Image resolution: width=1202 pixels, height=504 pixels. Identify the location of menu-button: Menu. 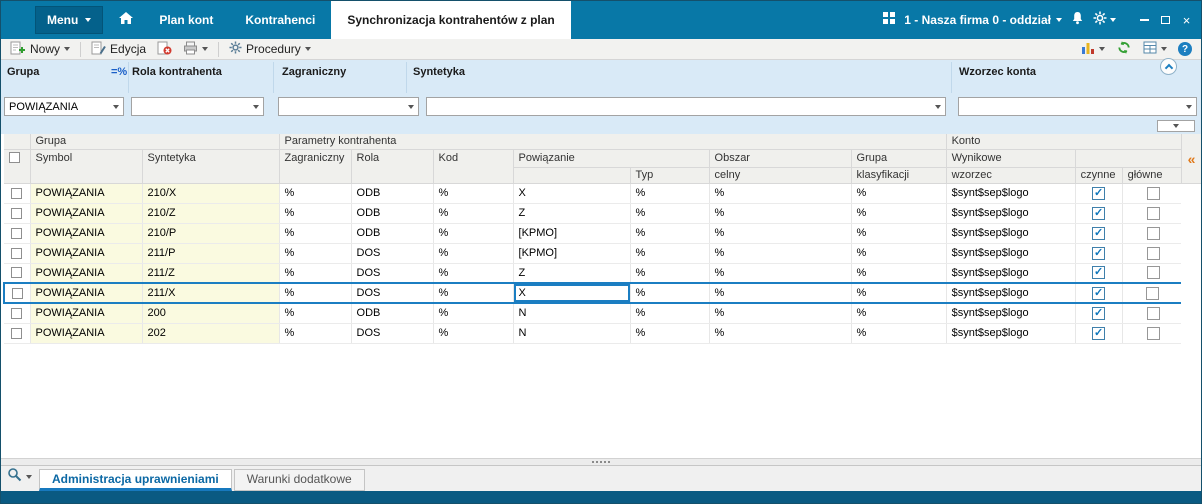
(69, 20).